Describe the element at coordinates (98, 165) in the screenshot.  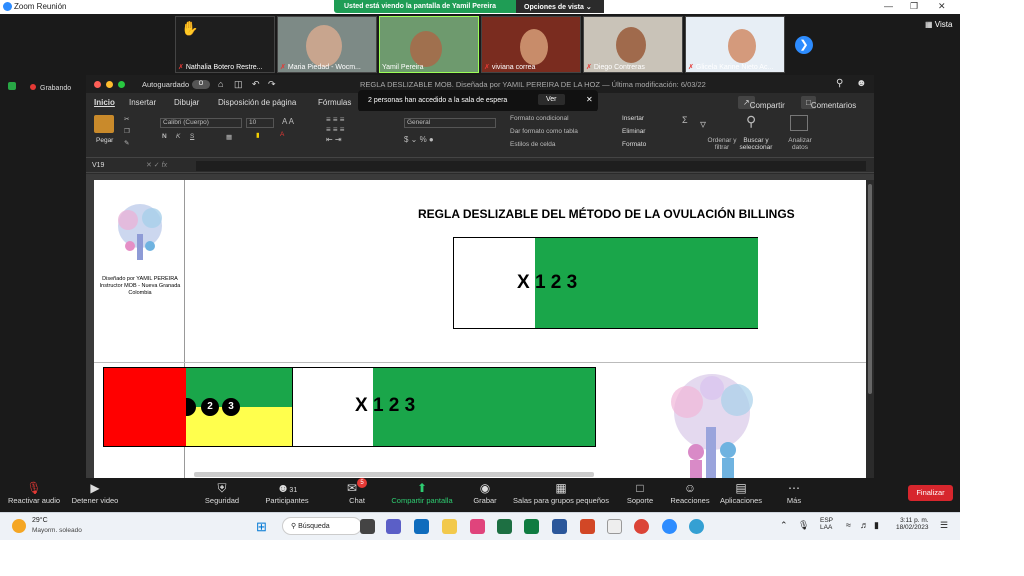
I see `name-box: V19` at that location.